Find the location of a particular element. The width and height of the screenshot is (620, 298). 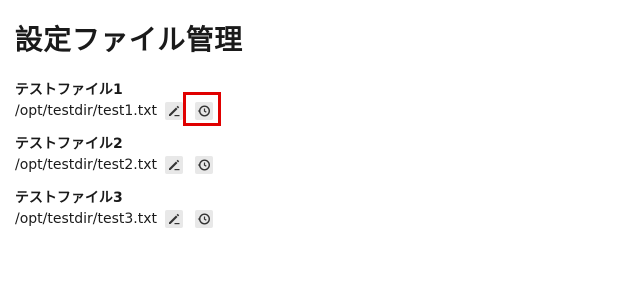

file-path-row: /opt/testdir/test3.txt is located at coordinates (295, 219).